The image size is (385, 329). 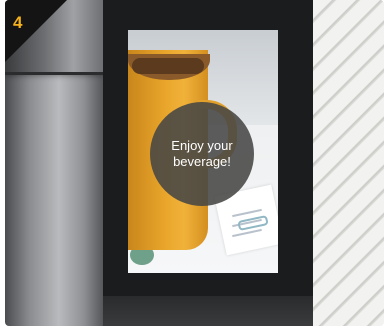 I want to click on step-number: 4, so click(x=18, y=22).